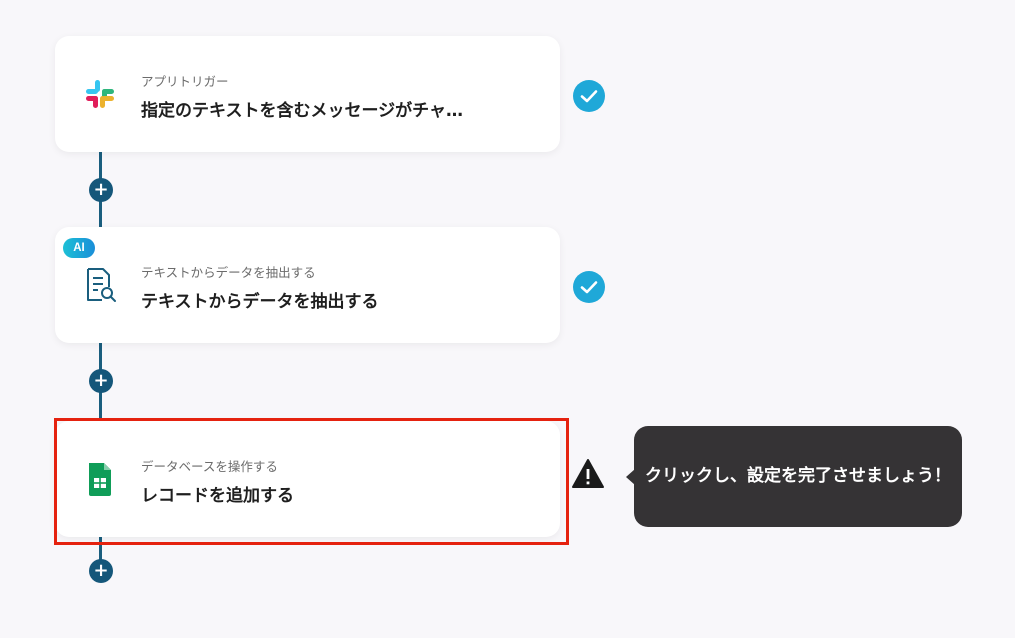  Describe the element at coordinates (100, 94) in the screenshot. I see `slack-icon` at that location.